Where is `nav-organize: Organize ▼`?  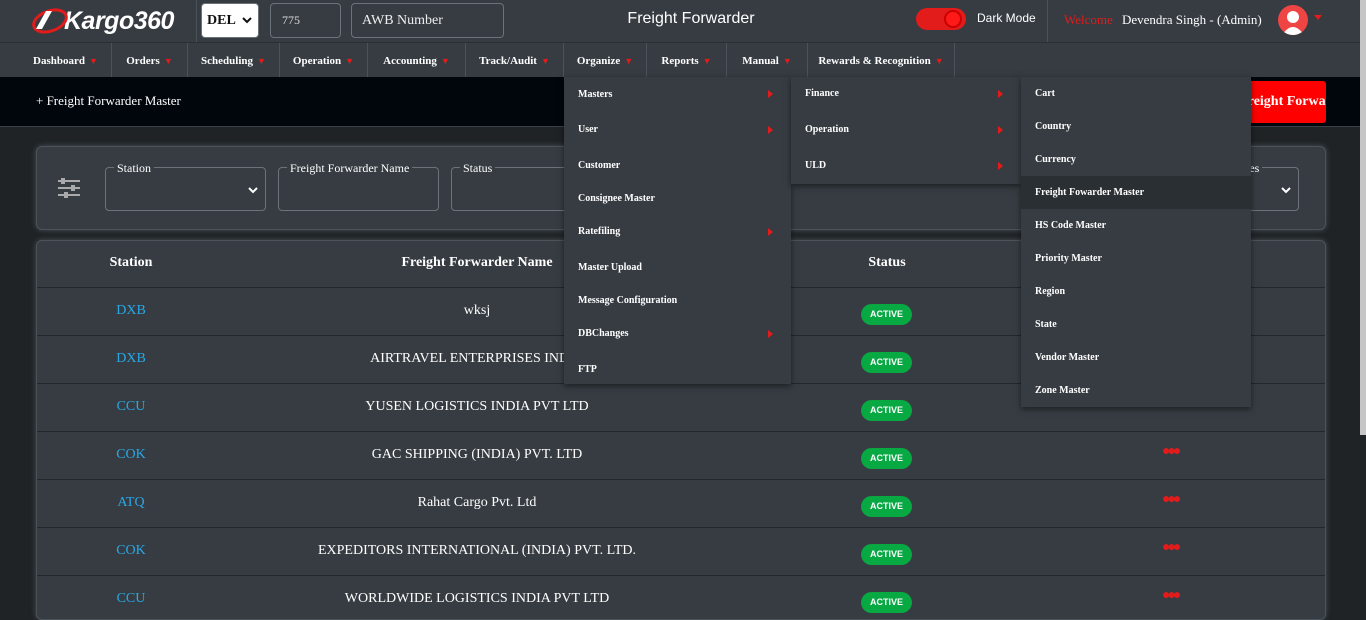 nav-organize: Organize ▼ is located at coordinates (605, 60).